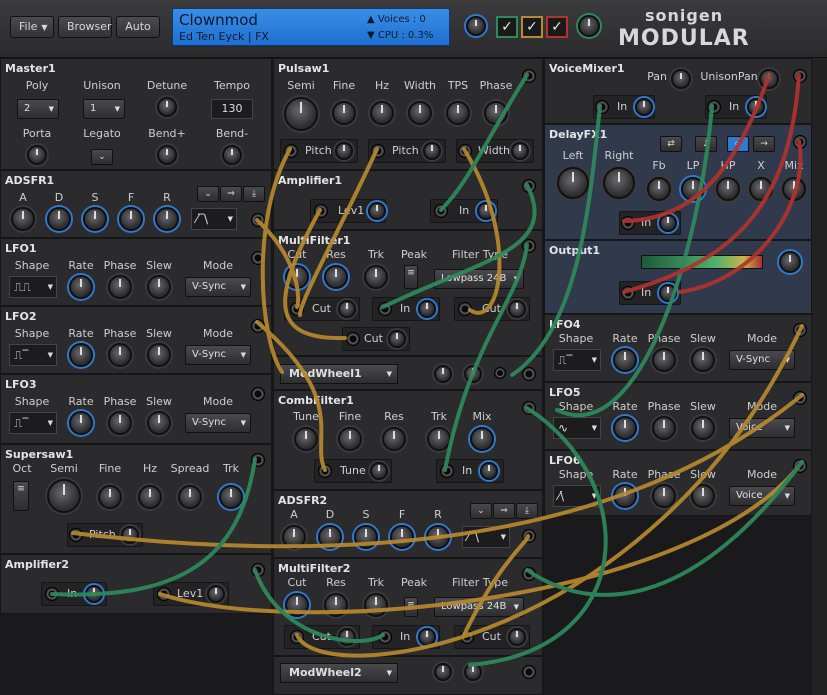  I want to click on arrow-updown-icon: ▲, so click(372, 19).